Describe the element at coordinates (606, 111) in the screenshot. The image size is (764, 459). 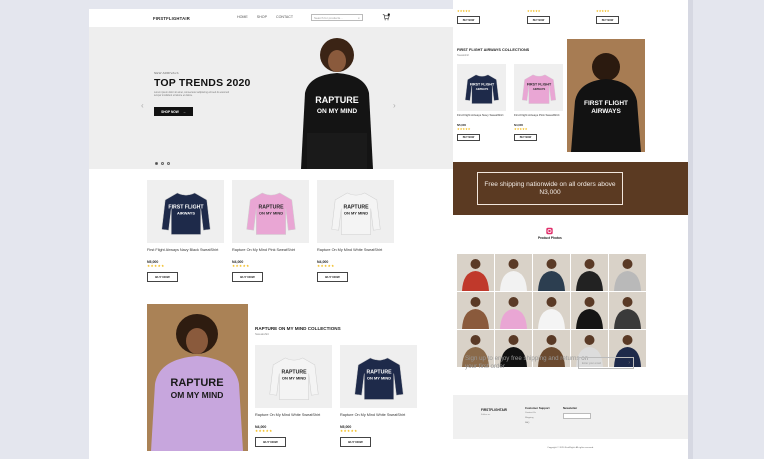
I see `airways-print-2: AIRWAYS` at that location.